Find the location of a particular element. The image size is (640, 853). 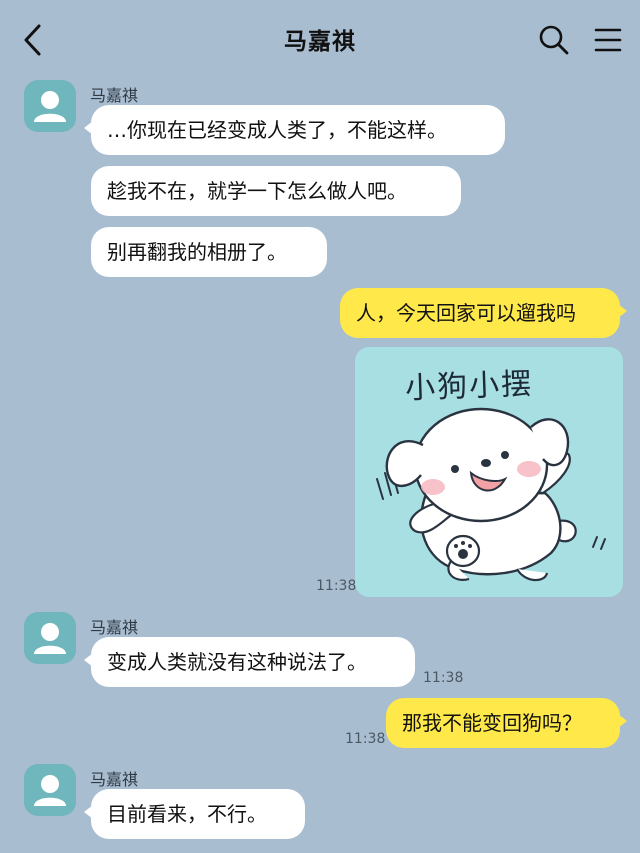

search-button is located at coordinates (554, 40).